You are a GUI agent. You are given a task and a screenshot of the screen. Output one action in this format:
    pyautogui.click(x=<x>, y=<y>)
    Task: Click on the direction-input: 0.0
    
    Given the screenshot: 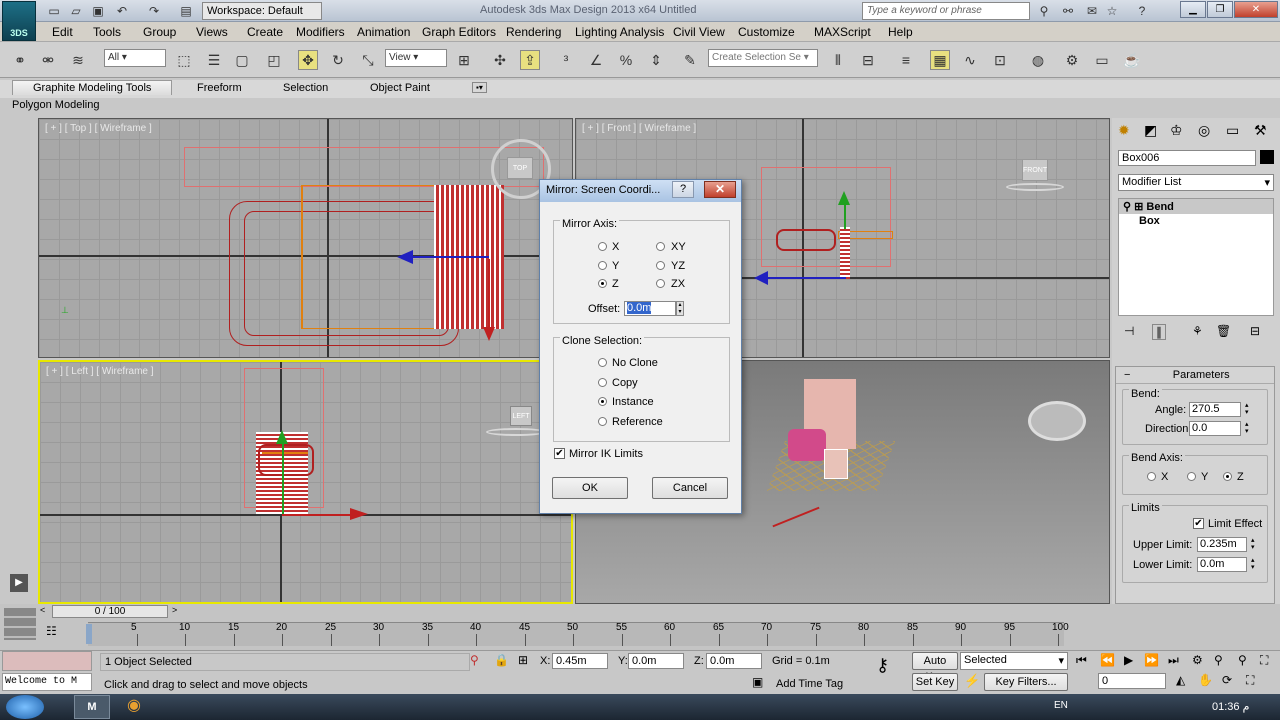 What is the action you would take?
    pyautogui.click(x=1215, y=428)
    